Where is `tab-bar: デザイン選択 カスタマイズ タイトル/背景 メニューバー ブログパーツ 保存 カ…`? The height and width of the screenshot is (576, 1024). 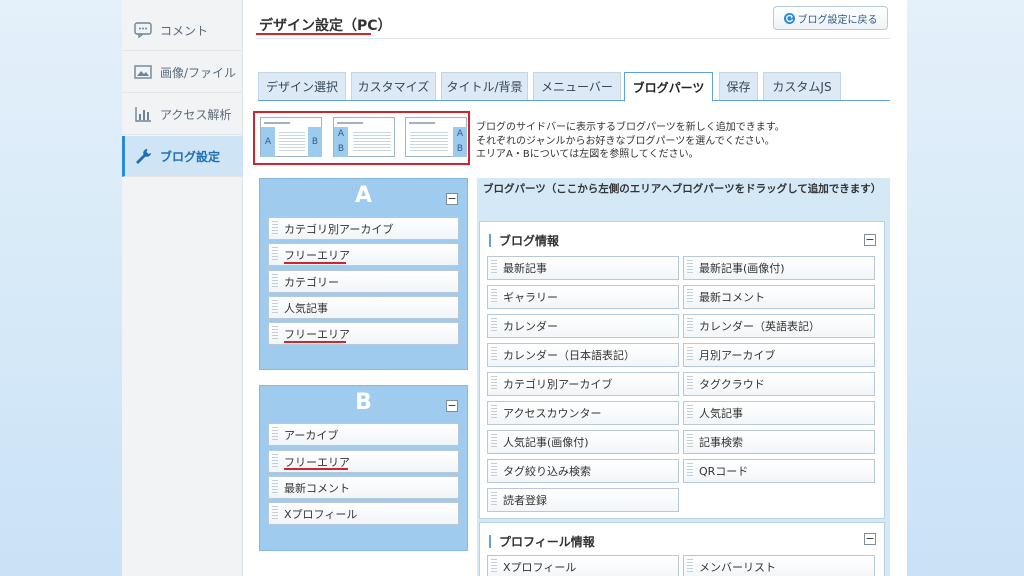 tab-bar: デザイン選択 カスタマイズ タイトル/背景 メニューバー ブログパーツ 保存 カ… is located at coordinates (574, 87).